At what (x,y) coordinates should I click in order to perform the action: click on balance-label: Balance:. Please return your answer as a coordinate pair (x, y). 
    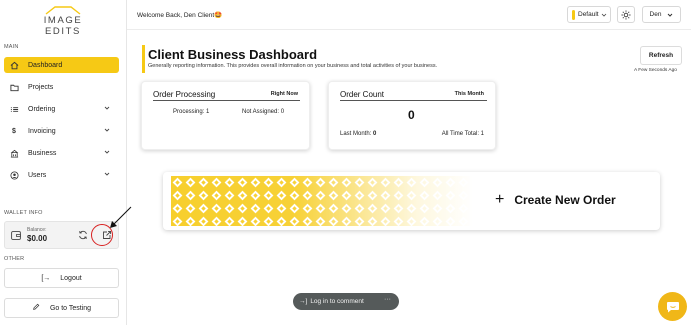
    Looking at the image, I should click on (37, 230).